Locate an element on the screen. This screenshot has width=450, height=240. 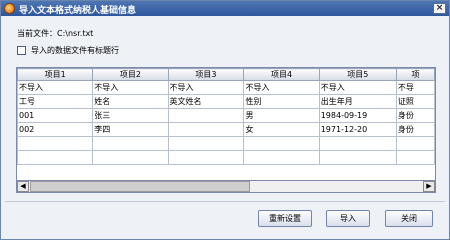
table-cell: 性别 is located at coordinates (281, 101).